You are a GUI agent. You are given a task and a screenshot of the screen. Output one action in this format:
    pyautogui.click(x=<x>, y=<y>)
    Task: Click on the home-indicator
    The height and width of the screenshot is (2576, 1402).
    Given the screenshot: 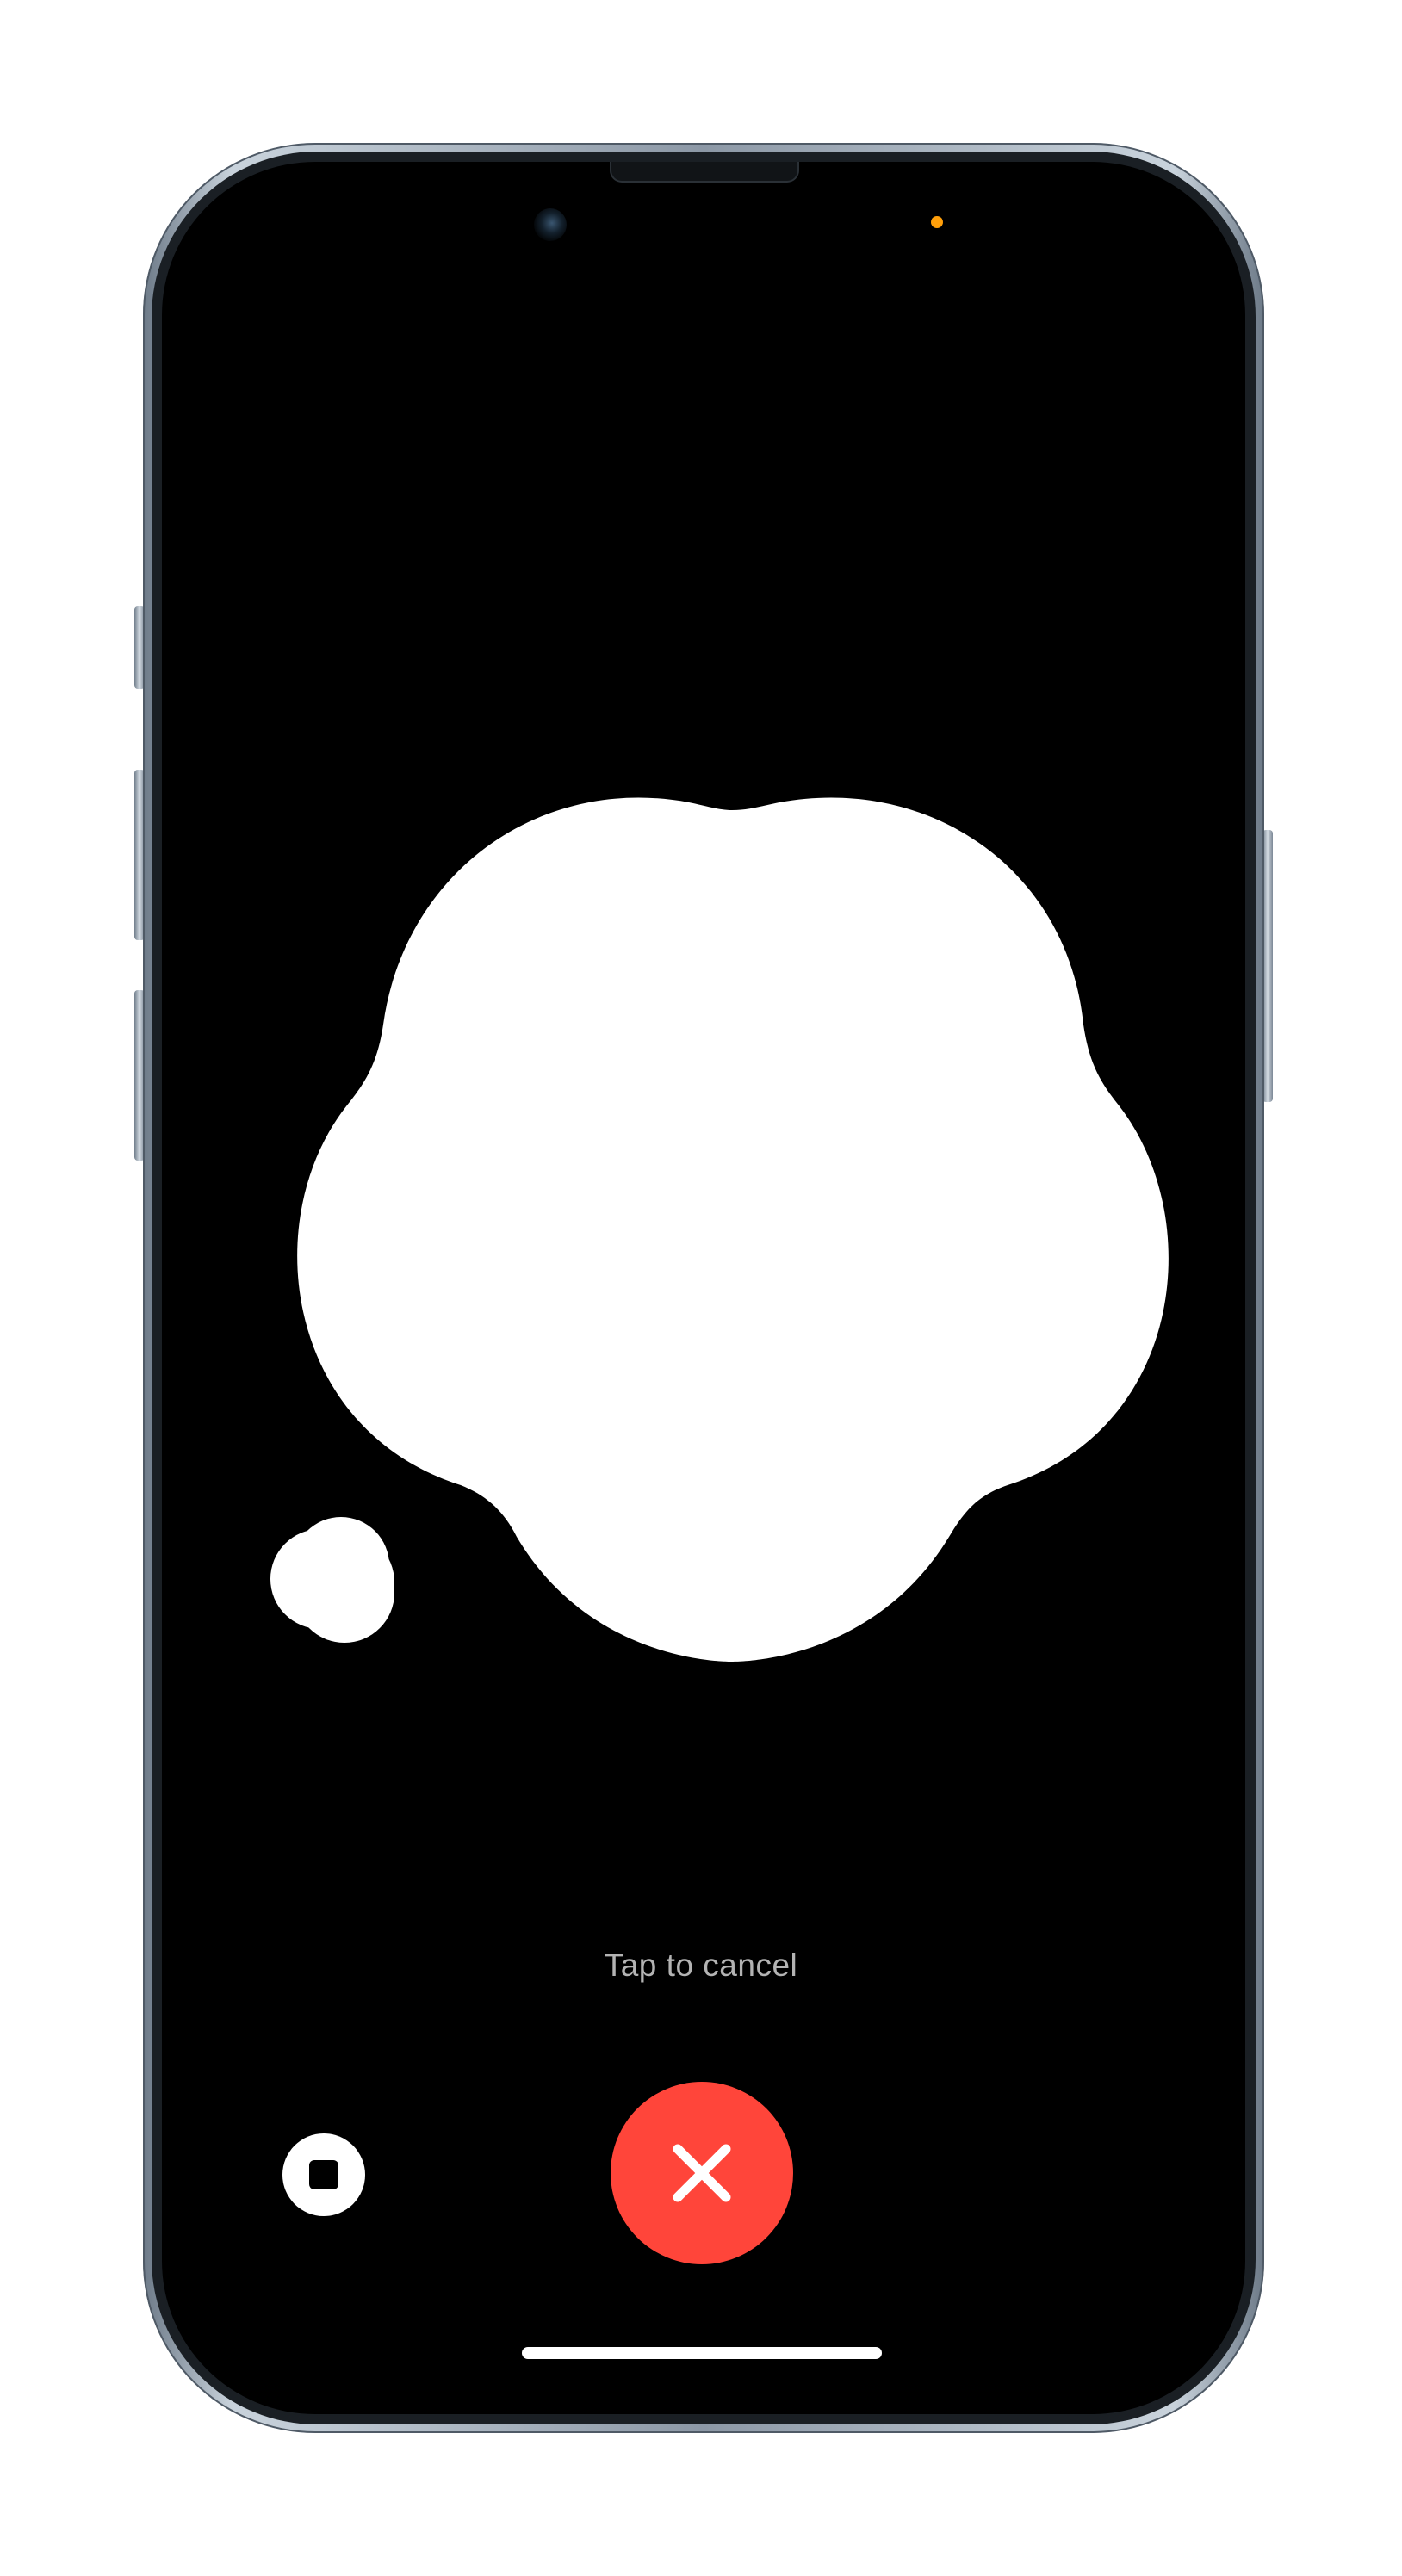 What is the action you would take?
    pyautogui.click(x=702, y=2353)
    